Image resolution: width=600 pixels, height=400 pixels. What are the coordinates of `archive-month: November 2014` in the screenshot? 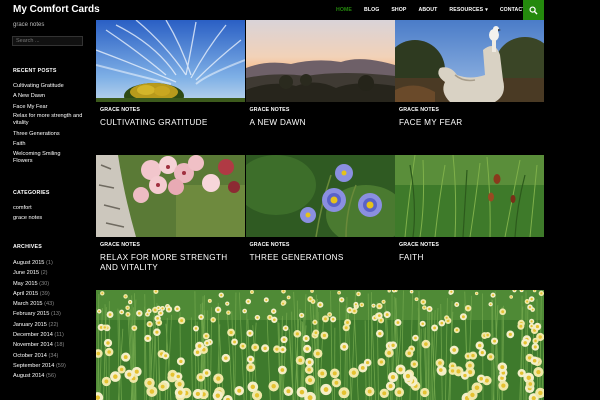 It's located at (33, 345).